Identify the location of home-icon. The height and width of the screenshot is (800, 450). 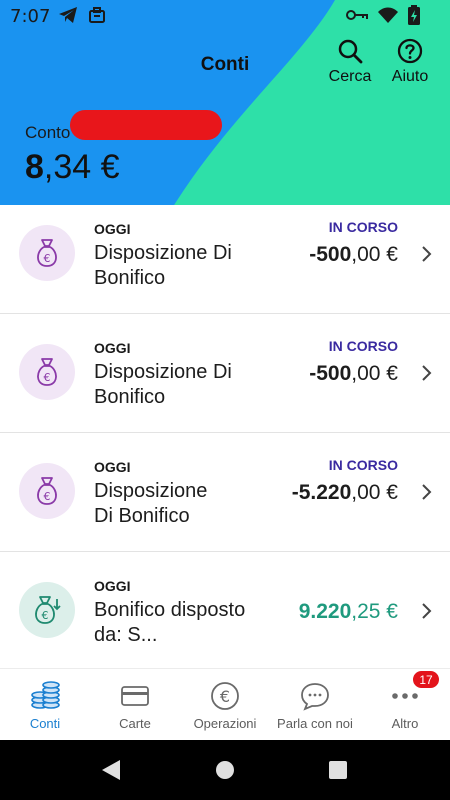
(225, 770).